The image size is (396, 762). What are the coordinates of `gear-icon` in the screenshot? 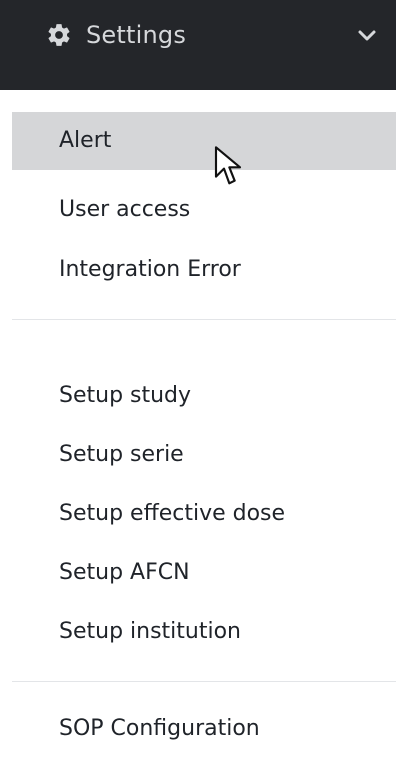 It's located at (59, 35).